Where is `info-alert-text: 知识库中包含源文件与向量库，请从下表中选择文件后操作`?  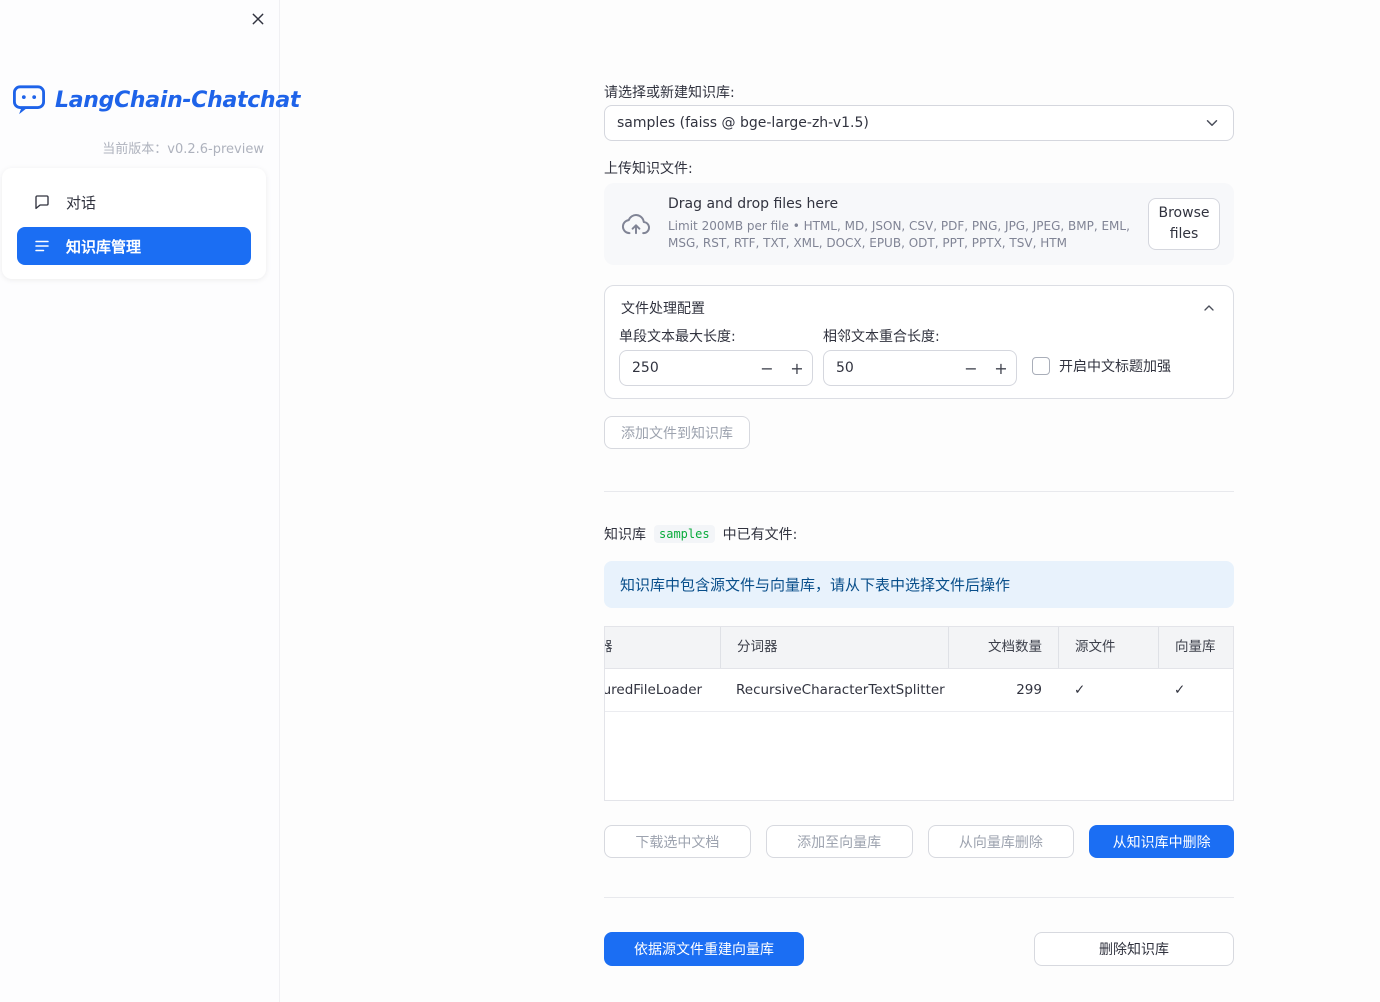 info-alert-text: 知识库中包含源文件与向量库，请从下表中选择文件后操作 is located at coordinates (815, 585).